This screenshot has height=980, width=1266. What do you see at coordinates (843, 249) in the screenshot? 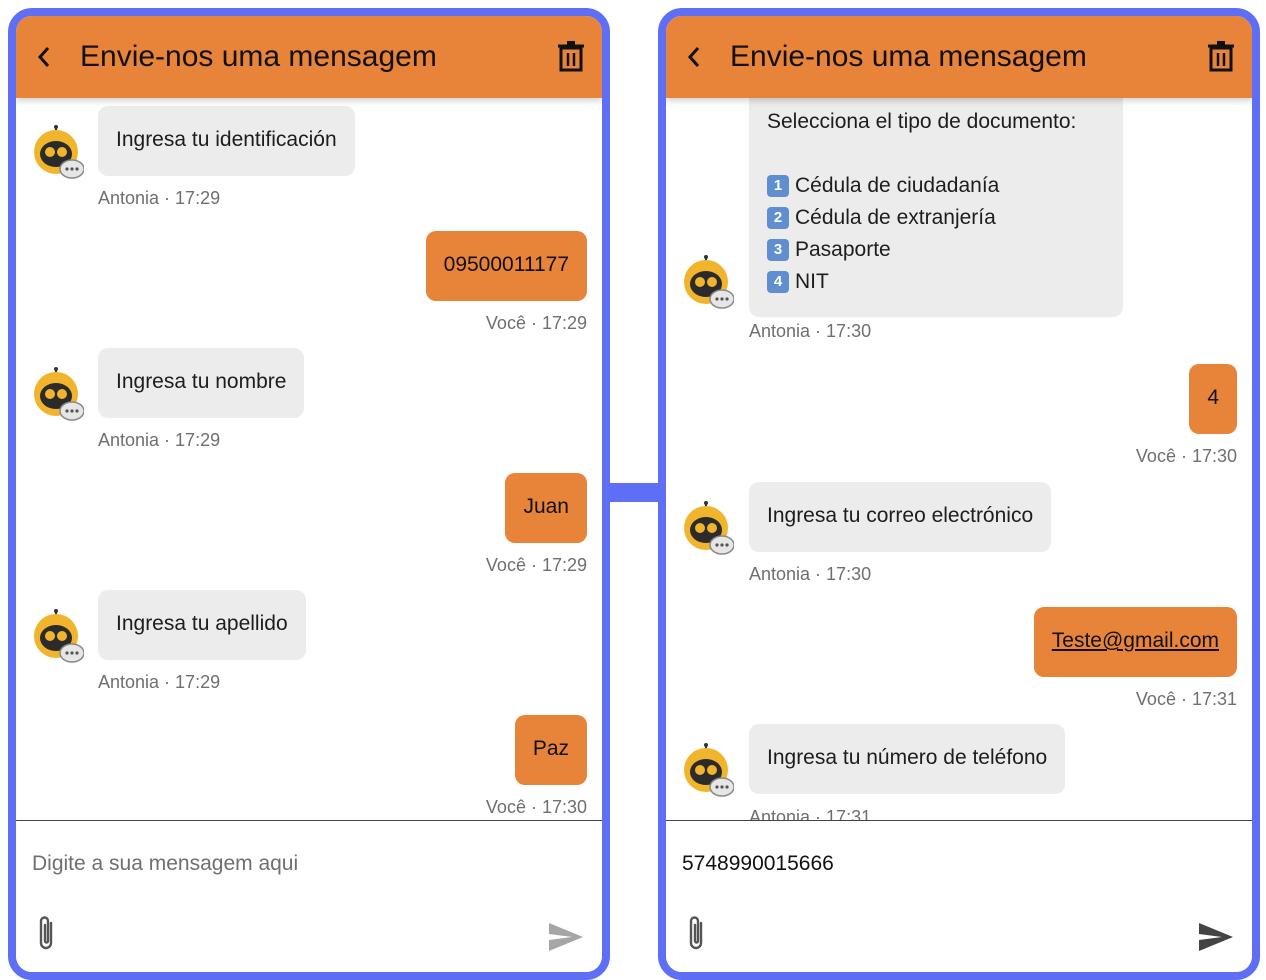
I see `option-label: Pasaporte` at bounding box center [843, 249].